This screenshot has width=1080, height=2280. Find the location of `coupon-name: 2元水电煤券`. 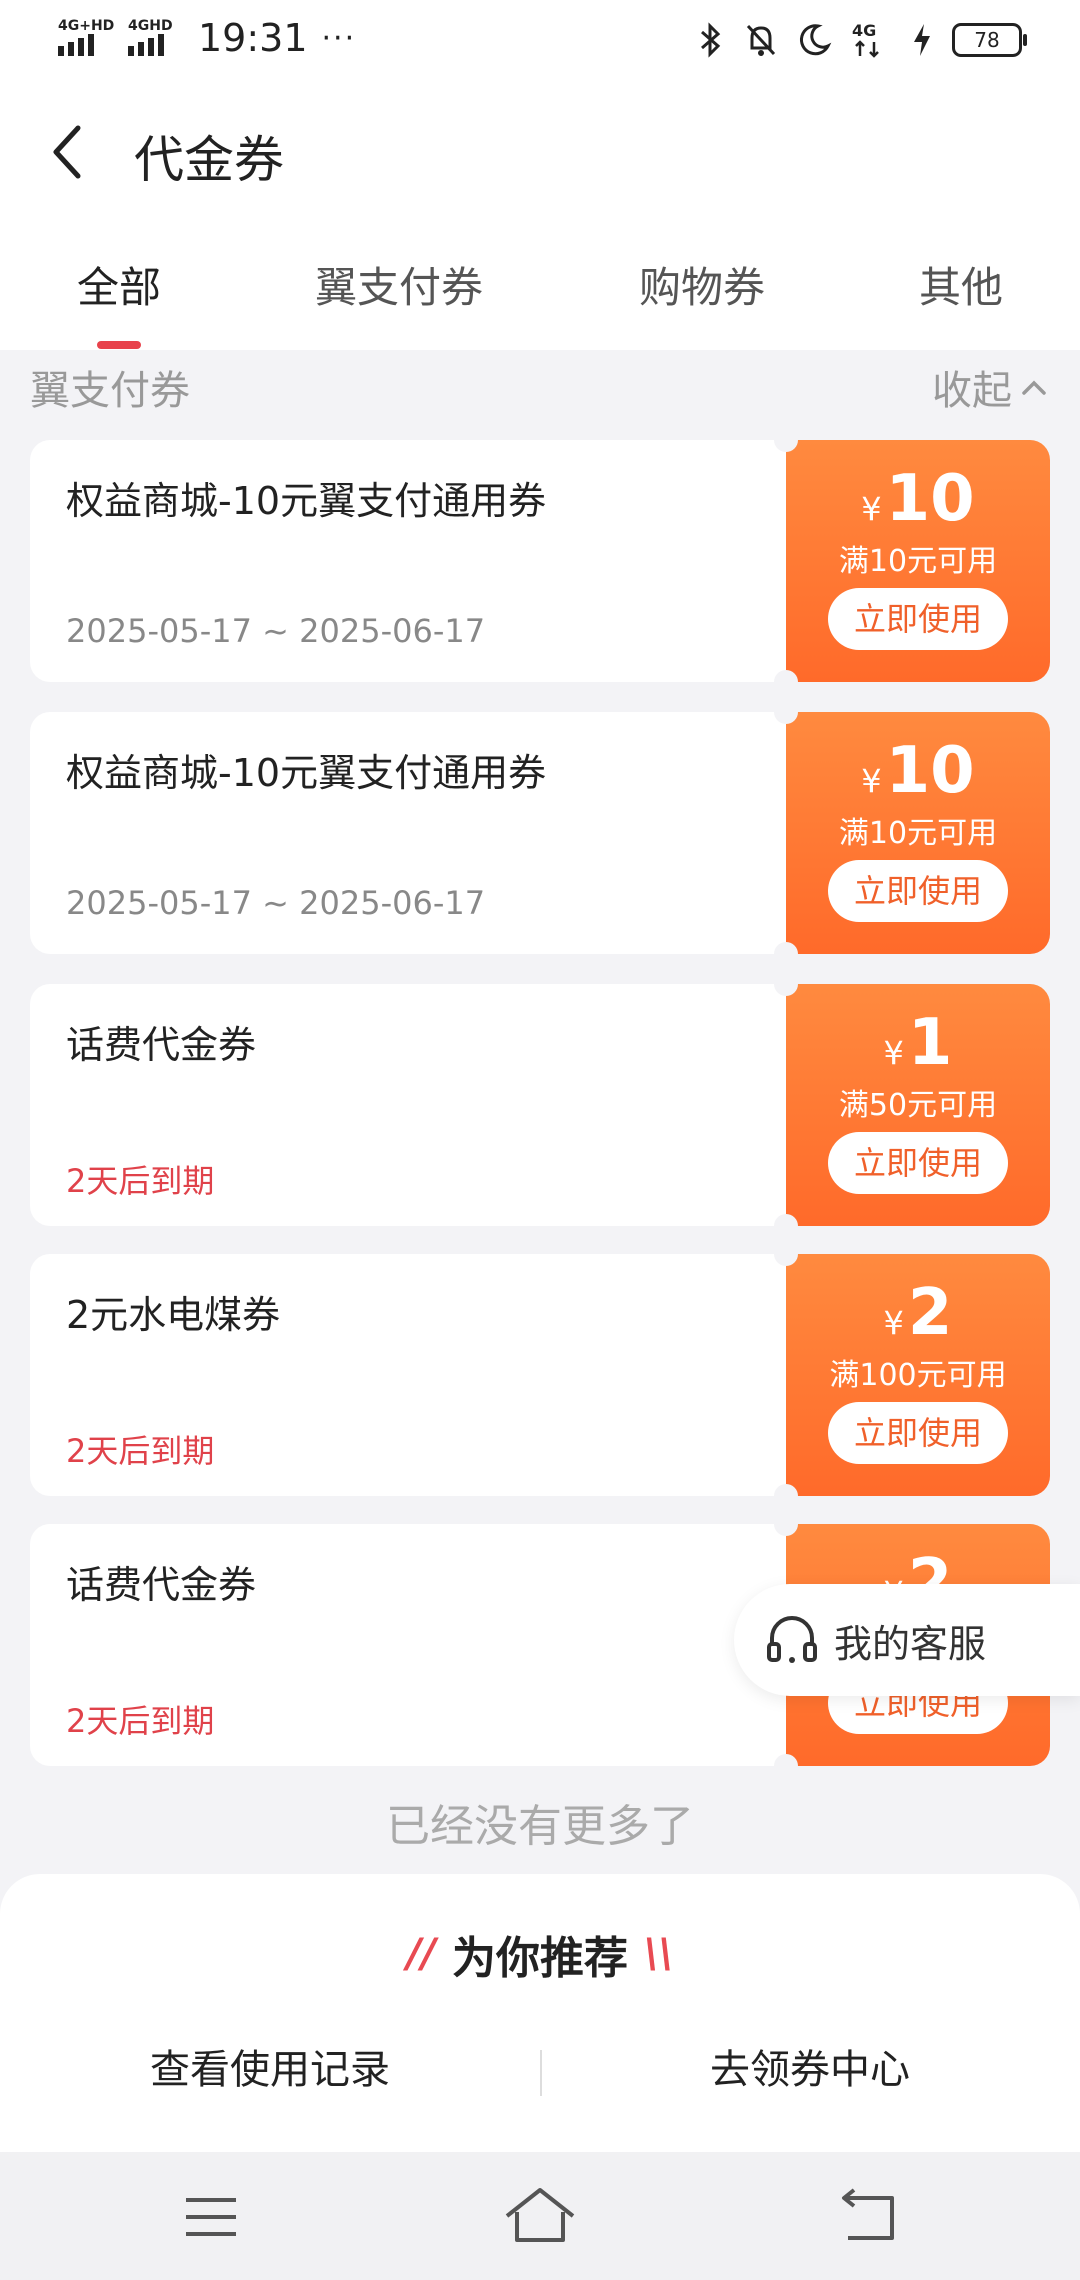

coupon-name: 2元水电煤券 is located at coordinates (173, 1315).